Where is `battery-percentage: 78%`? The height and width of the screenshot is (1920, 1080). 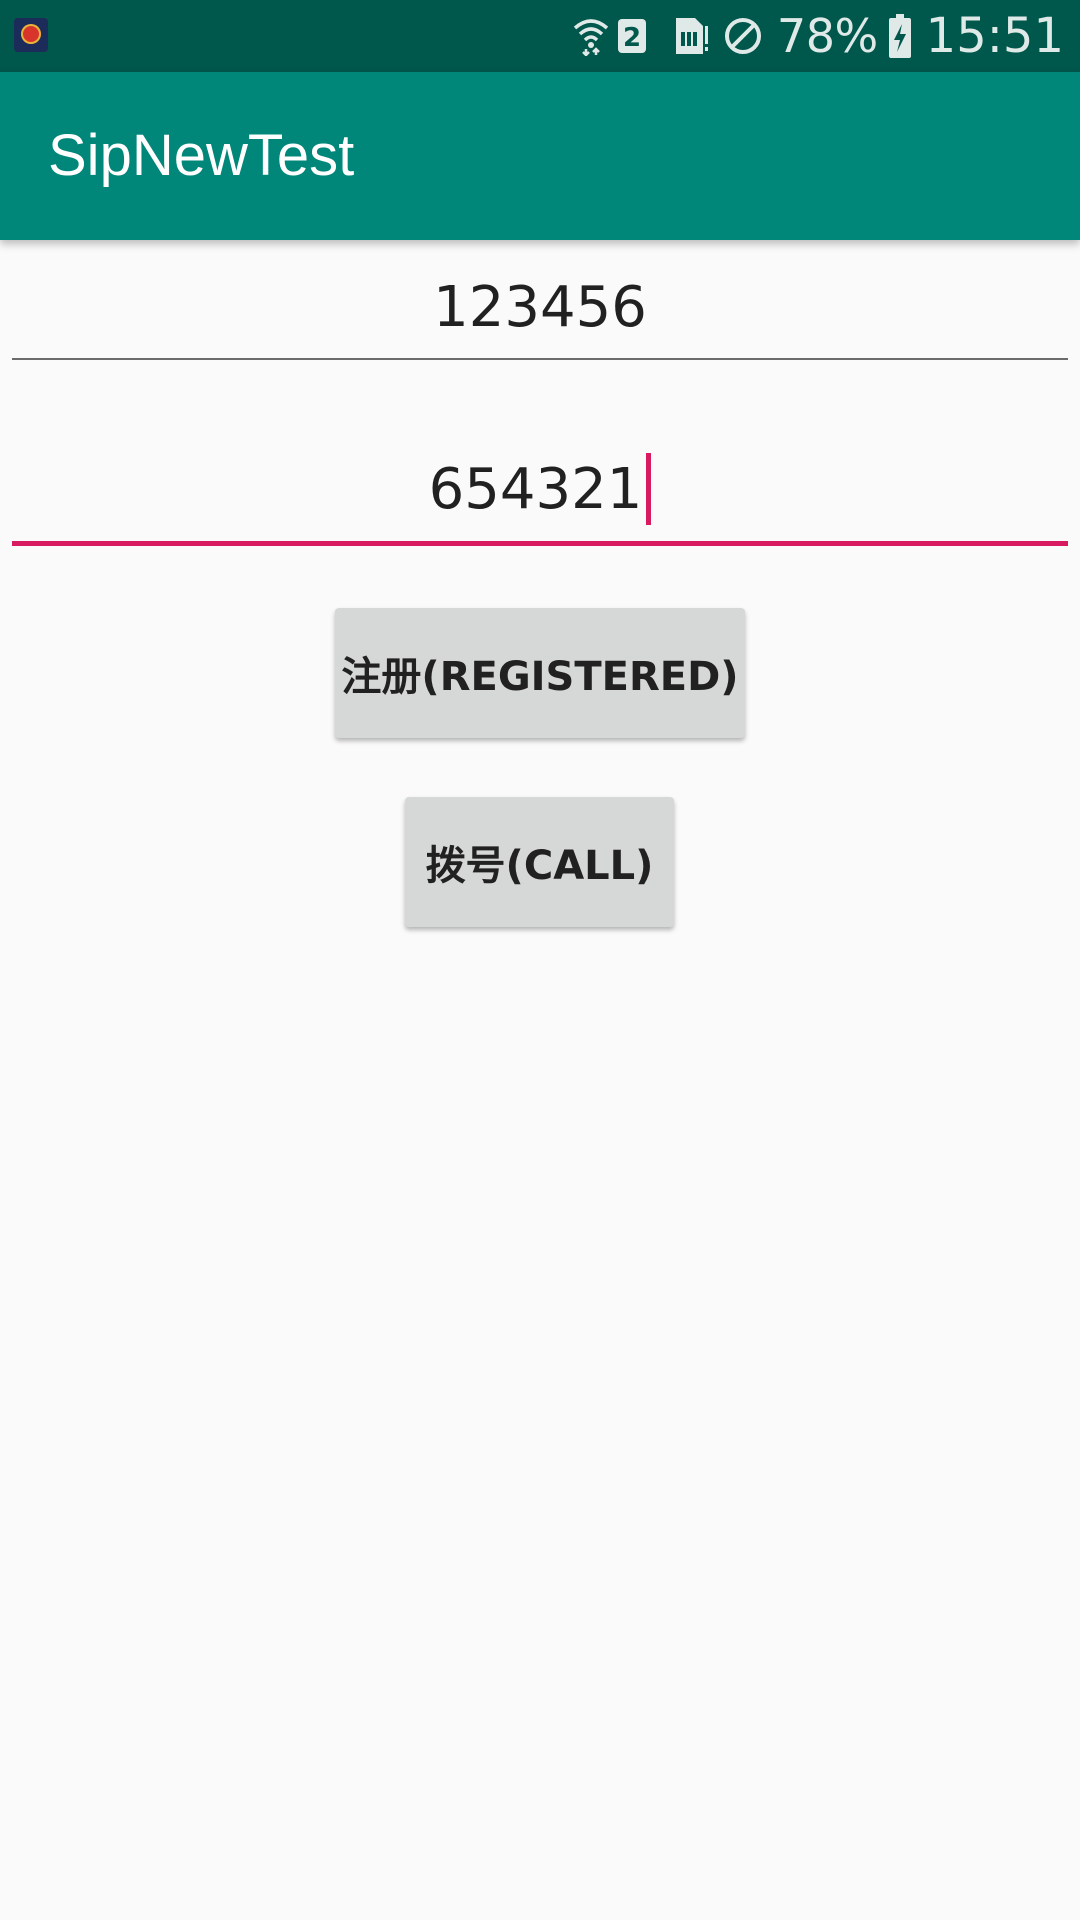
battery-percentage: 78% is located at coordinates (827, 36).